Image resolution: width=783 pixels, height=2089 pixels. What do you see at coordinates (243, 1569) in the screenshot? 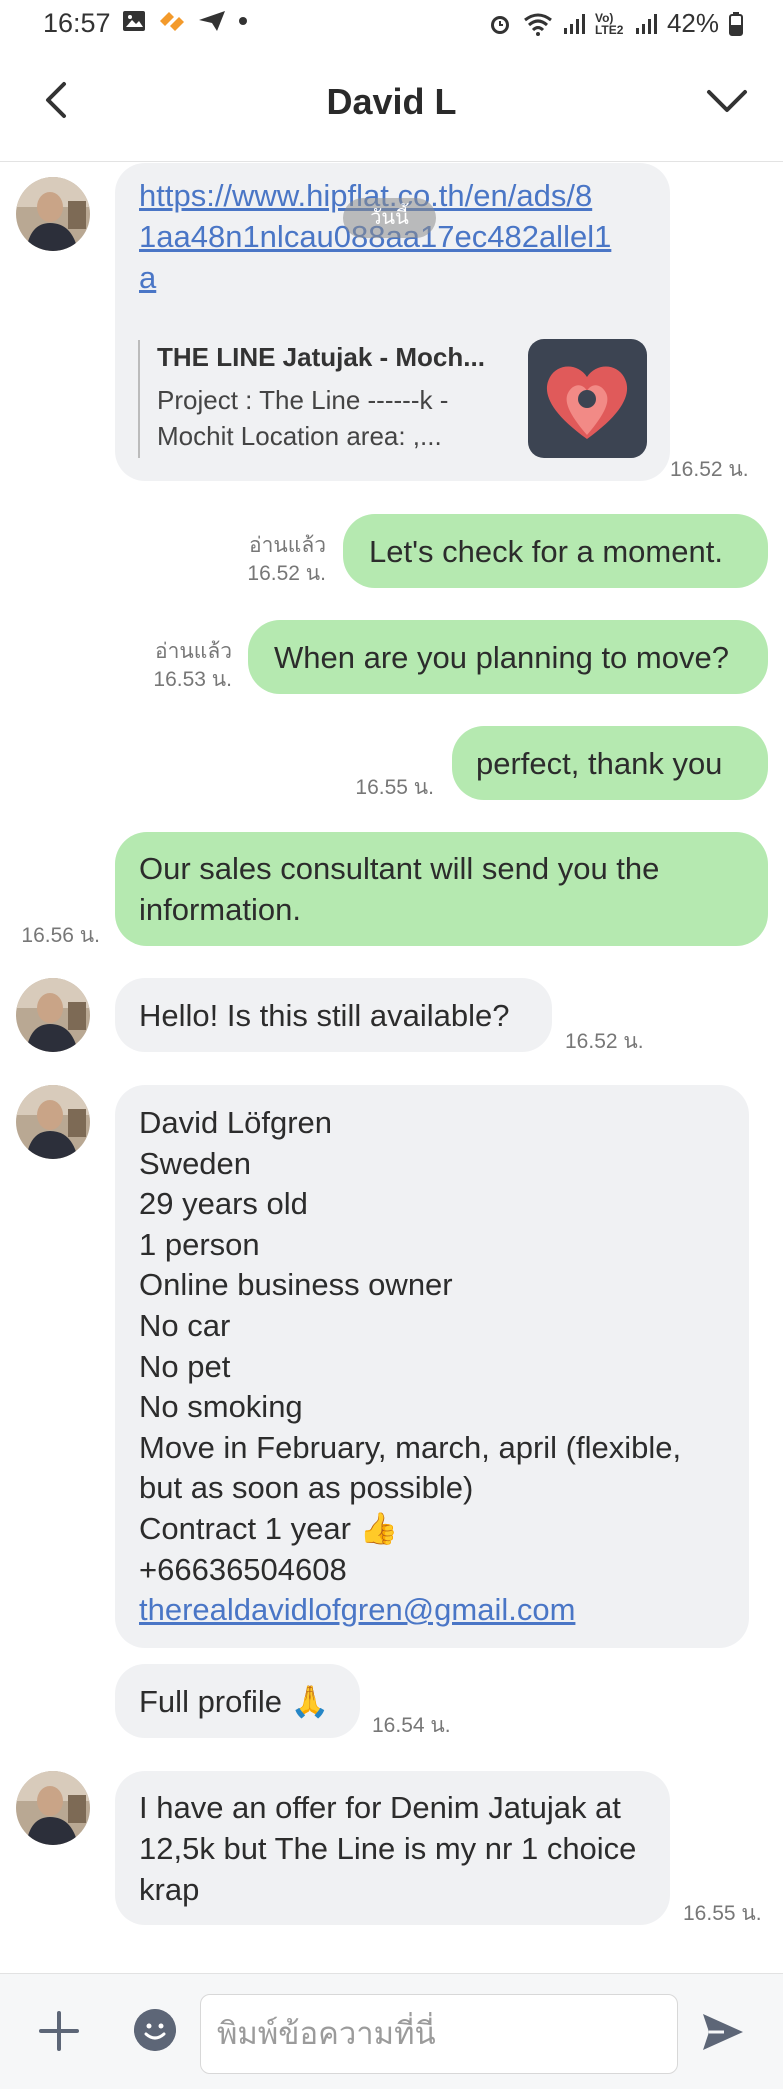
I see `profile-line: +66636504608` at bounding box center [243, 1569].